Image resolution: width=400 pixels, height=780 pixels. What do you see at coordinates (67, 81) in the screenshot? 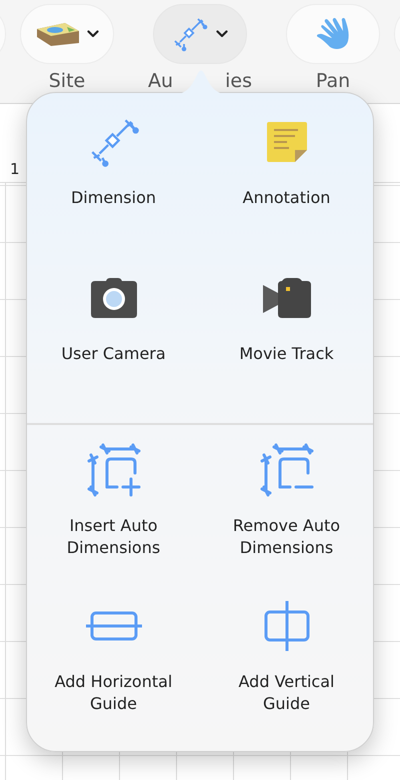
I see `tool-label: Site` at bounding box center [67, 81].